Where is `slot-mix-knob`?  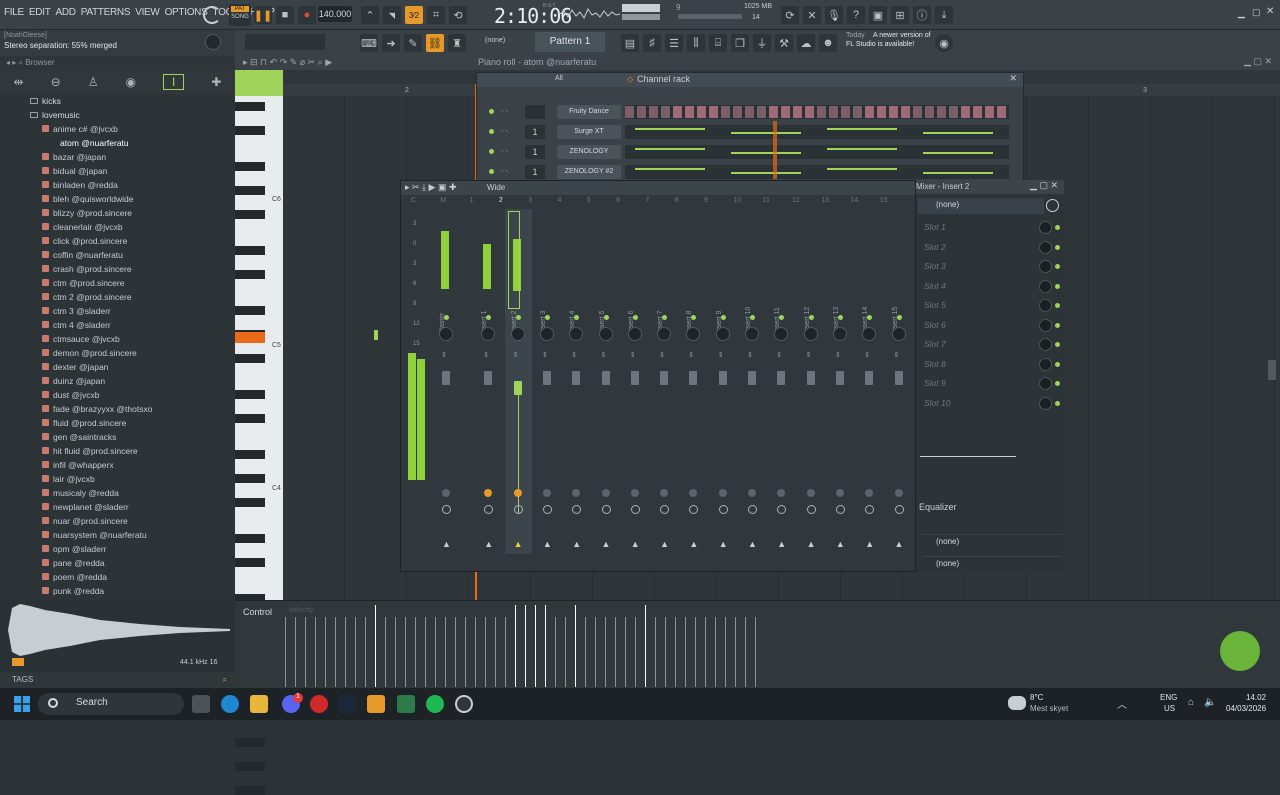 slot-mix-knob is located at coordinates (1045, 247).